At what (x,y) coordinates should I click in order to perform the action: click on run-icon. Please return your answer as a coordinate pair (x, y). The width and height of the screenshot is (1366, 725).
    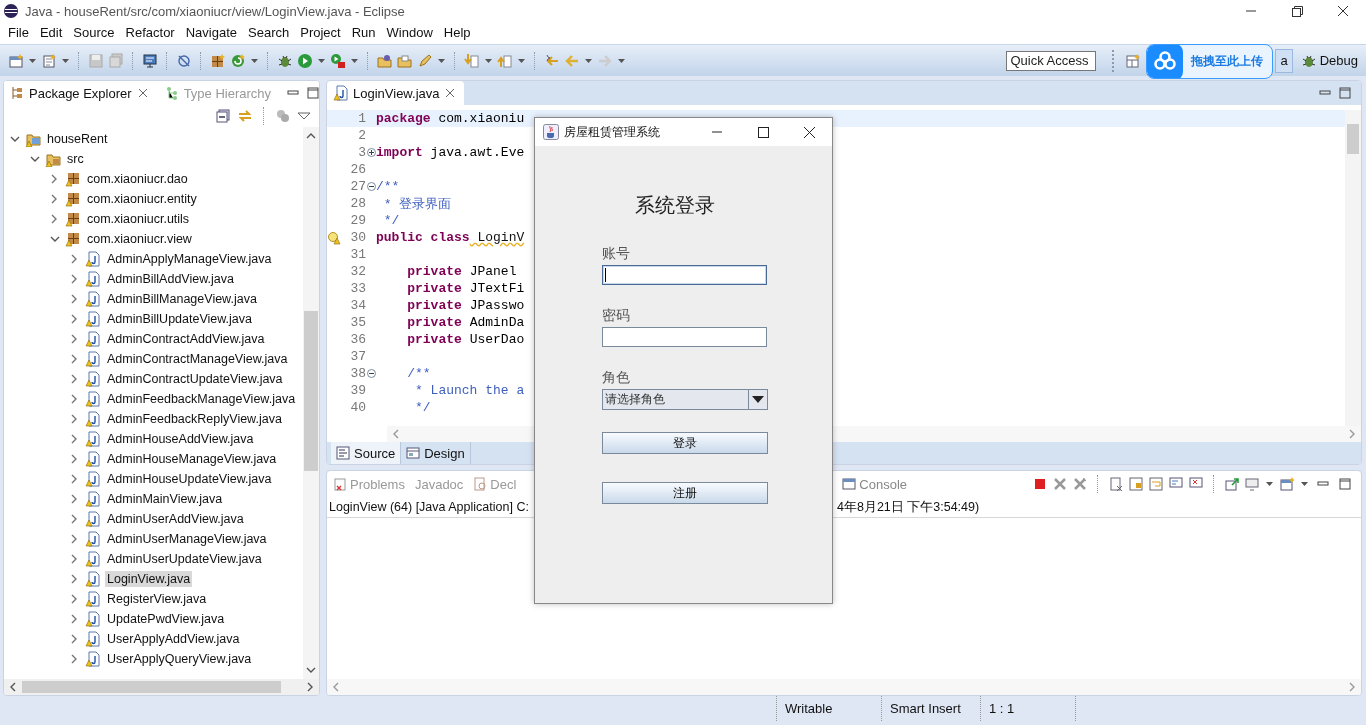
    Looking at the image, I should click on (305, 60).